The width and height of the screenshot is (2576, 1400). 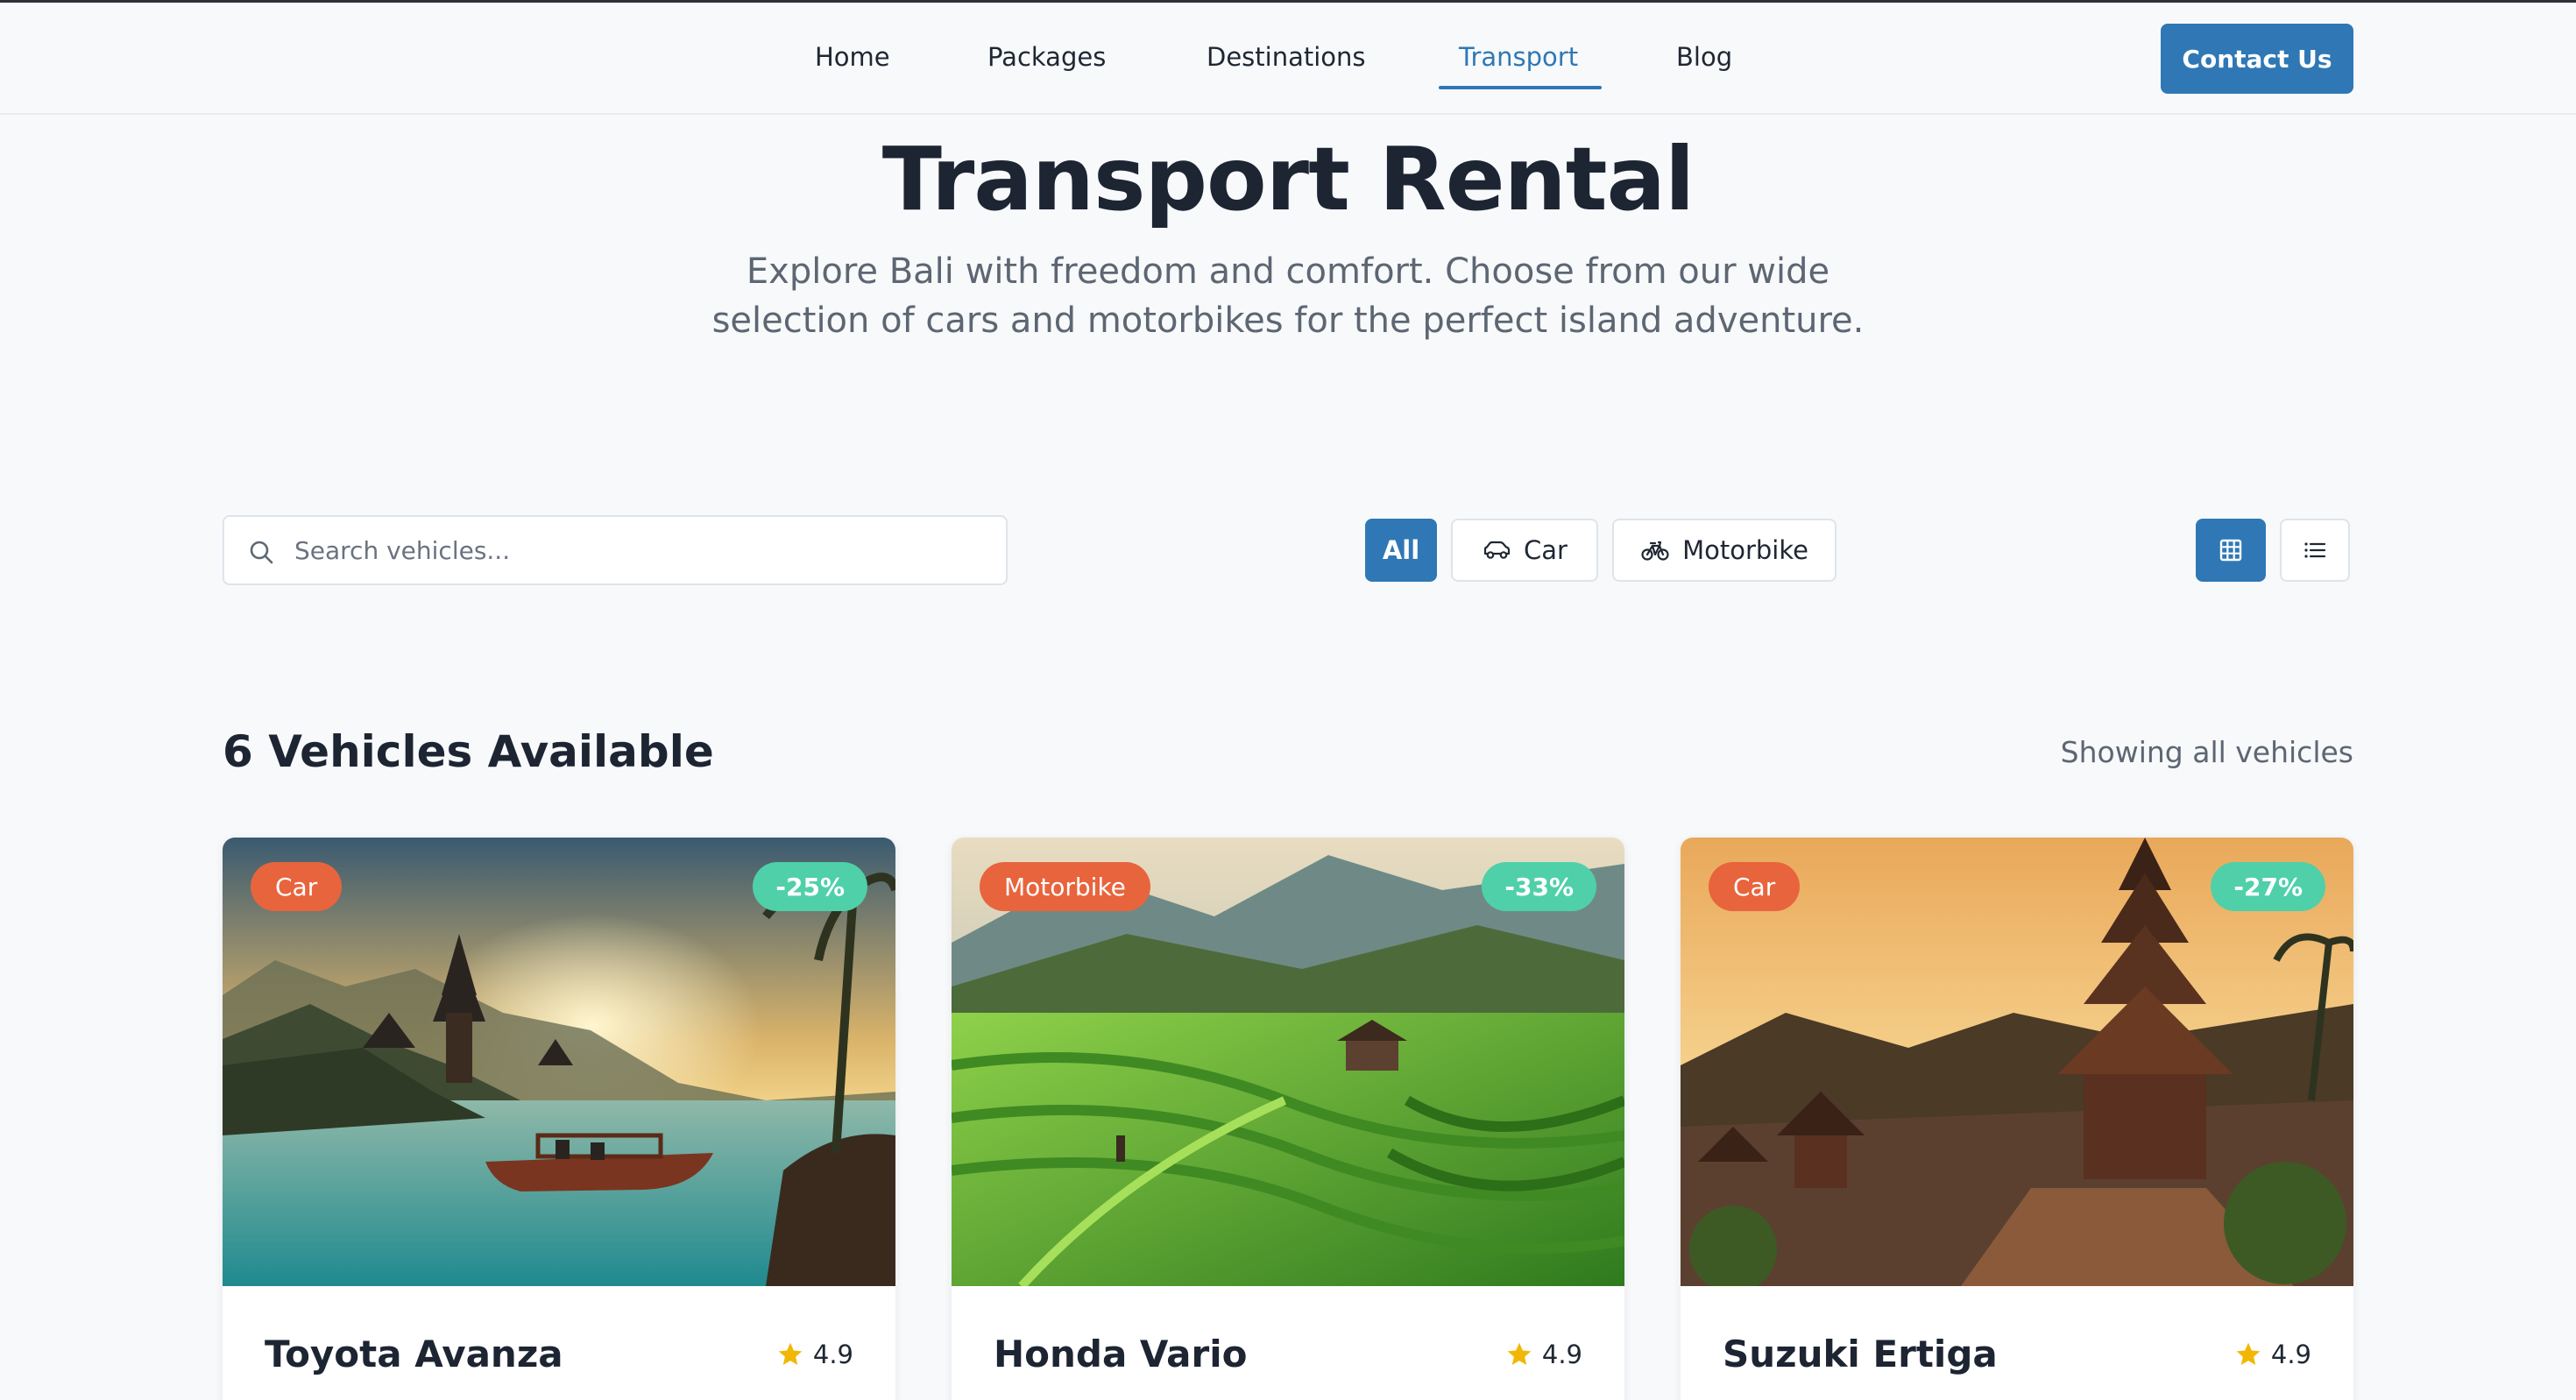 I want to click on filter-all-button: All, so click(x=1401, y=550).